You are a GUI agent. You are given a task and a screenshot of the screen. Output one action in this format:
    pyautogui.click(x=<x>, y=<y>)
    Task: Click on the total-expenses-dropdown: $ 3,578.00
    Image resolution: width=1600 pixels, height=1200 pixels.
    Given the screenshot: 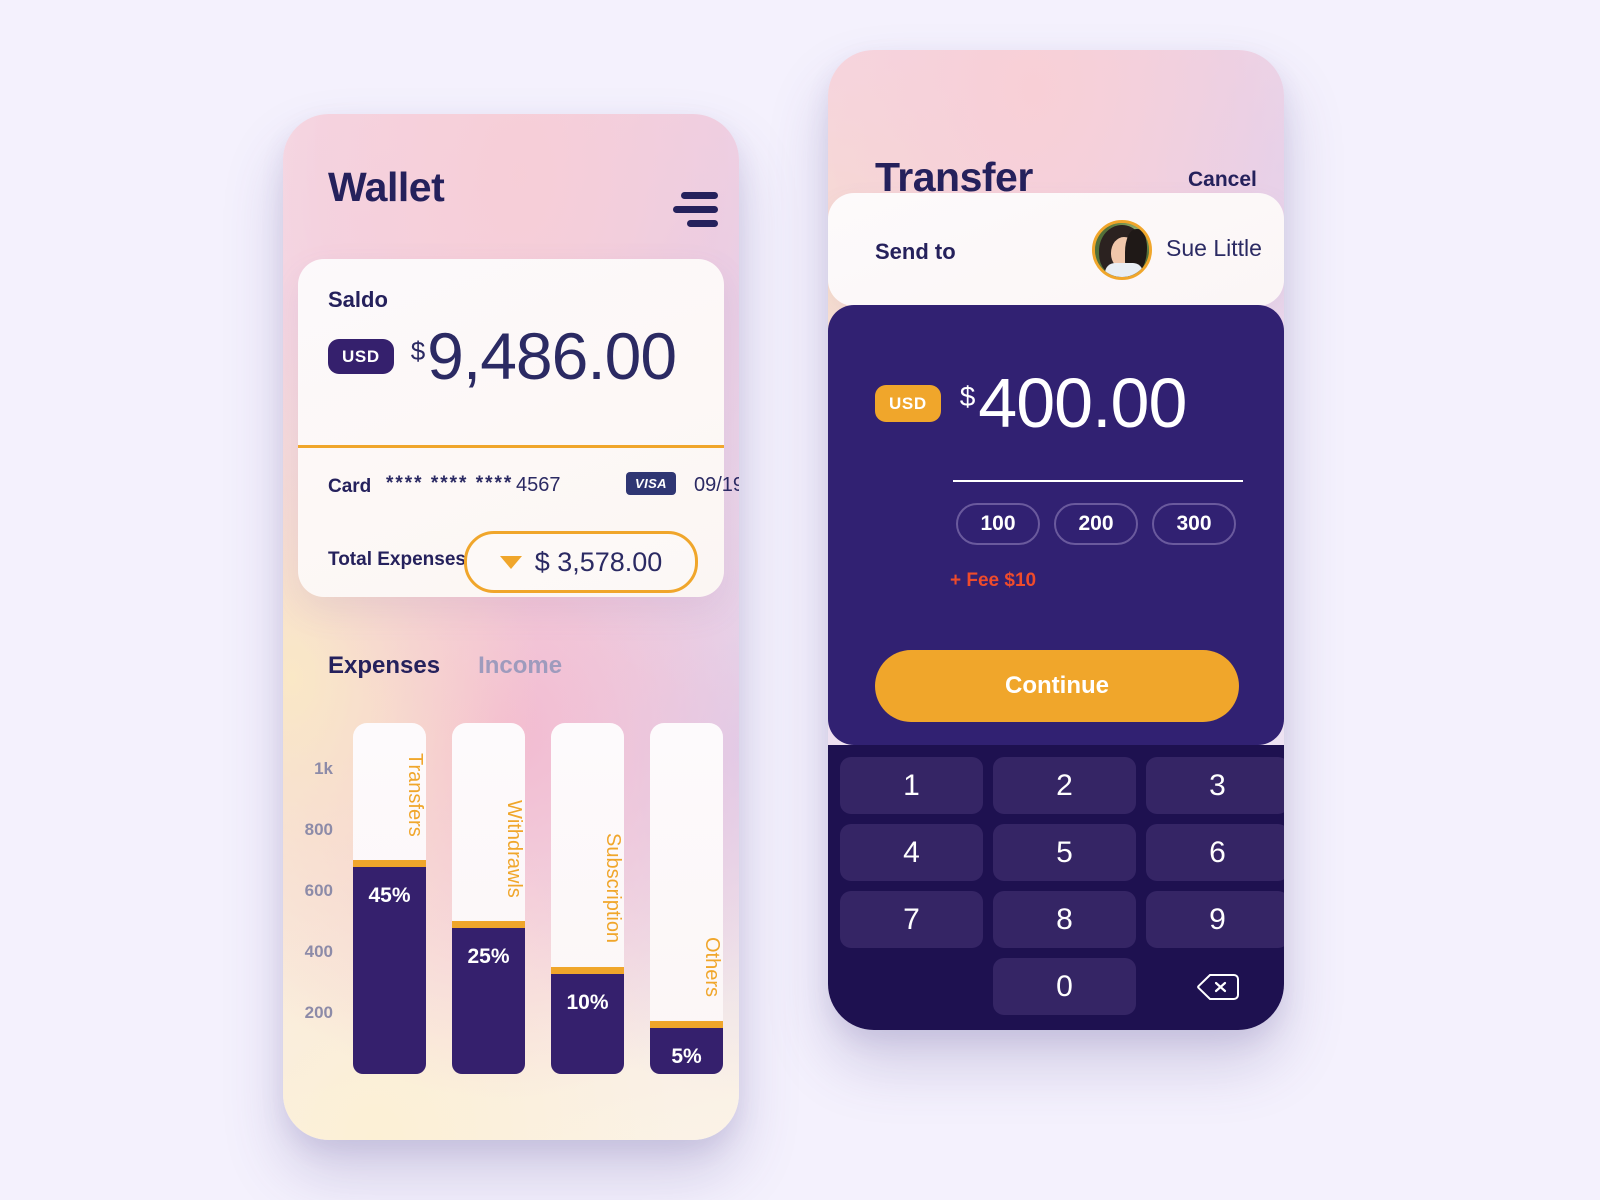 What is the action you would take?
    pyautogui.click(x=581, y=562)
    